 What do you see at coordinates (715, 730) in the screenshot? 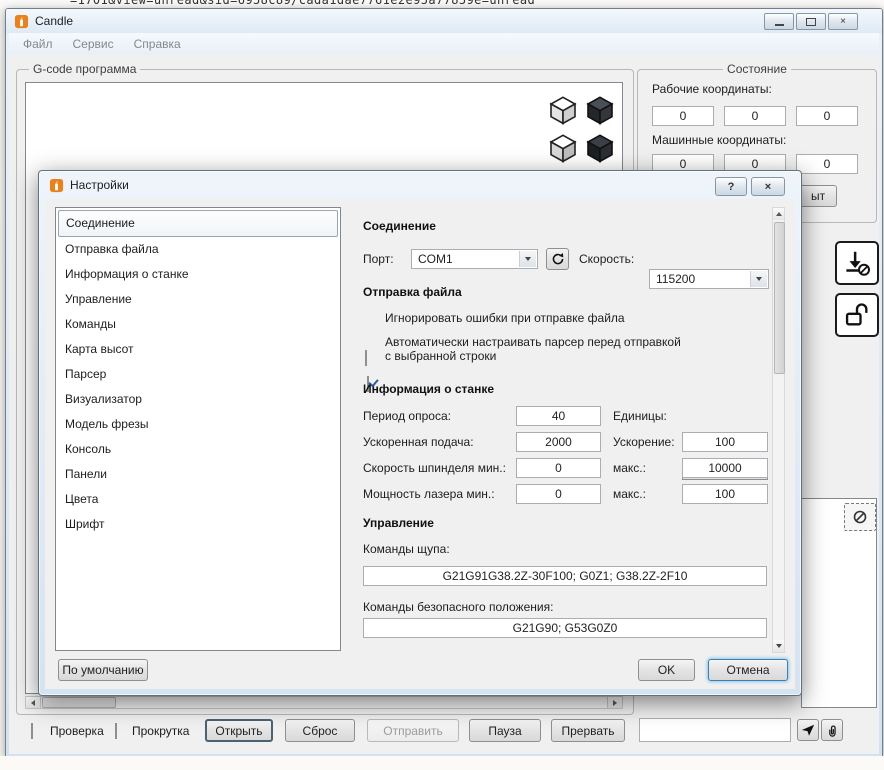
I see `command-input` at bounding box center [715, 730].